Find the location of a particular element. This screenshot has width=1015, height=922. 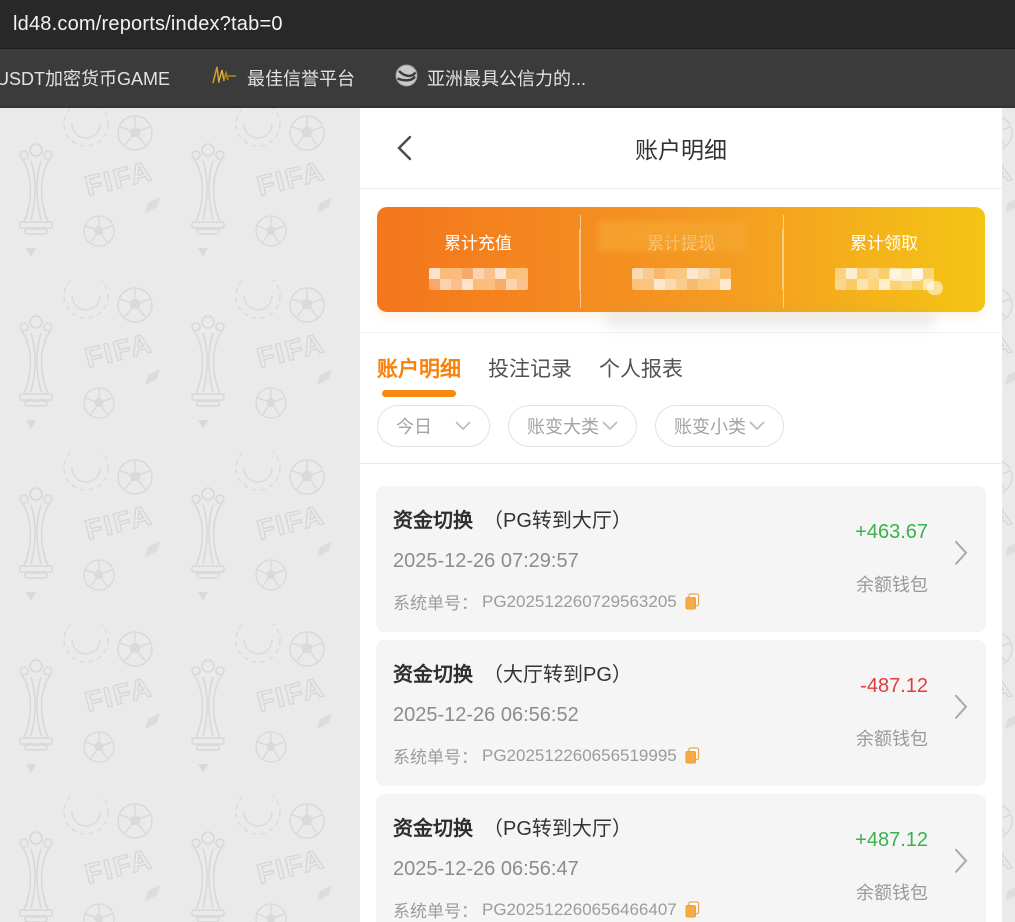

chevron-left-icon is located at coordinates (404, 148).